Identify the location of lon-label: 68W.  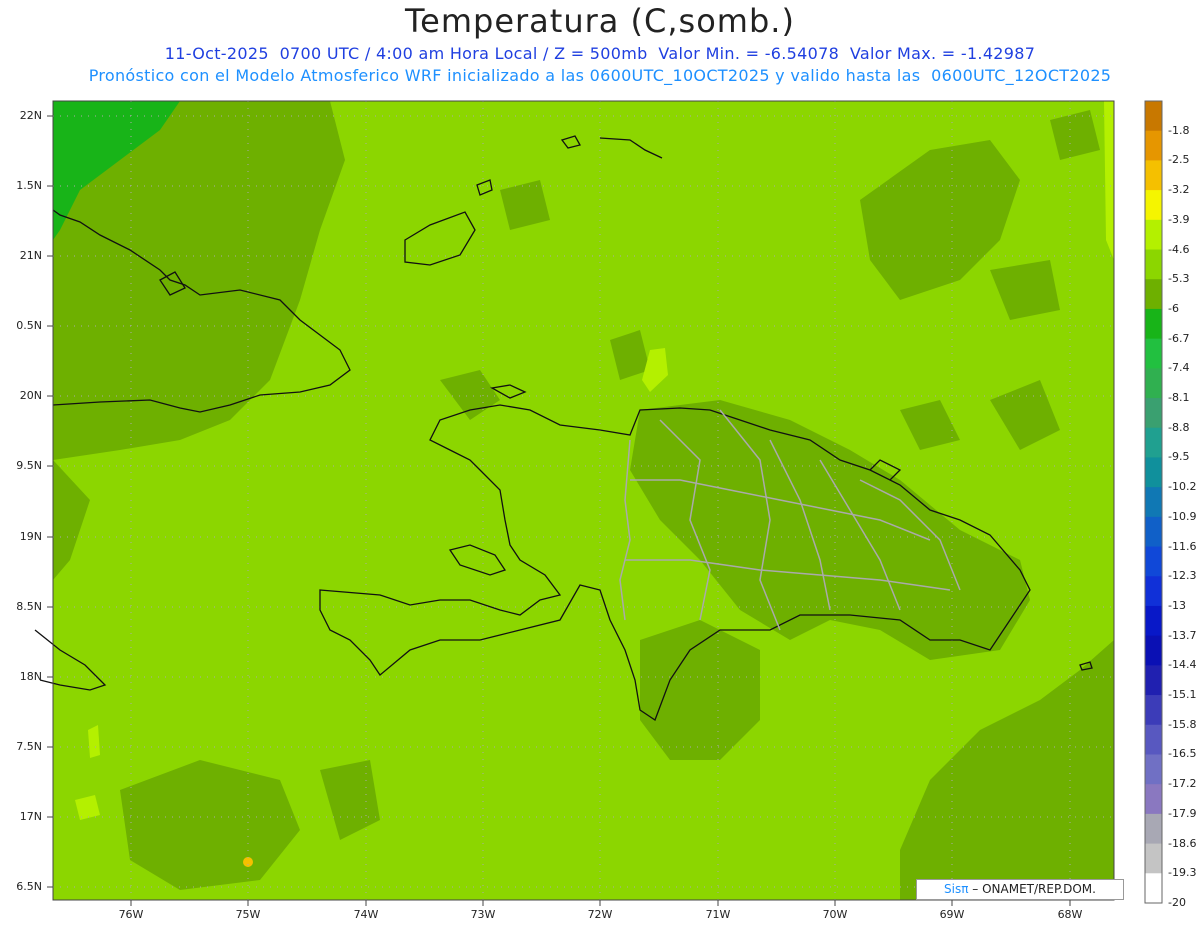
(1070, 914).